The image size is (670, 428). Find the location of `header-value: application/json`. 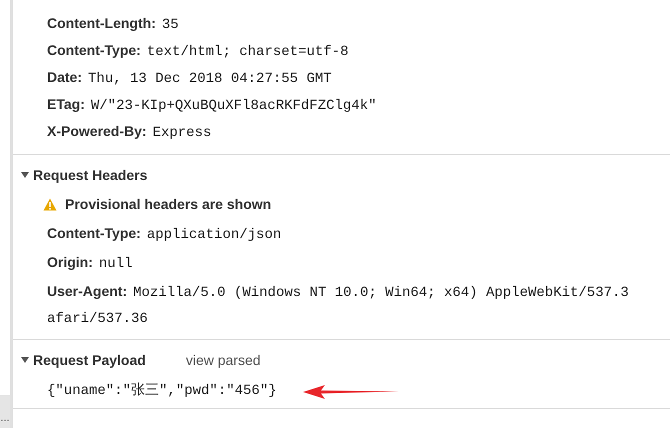

header-value: application/json is located at coordinates (214, 235).